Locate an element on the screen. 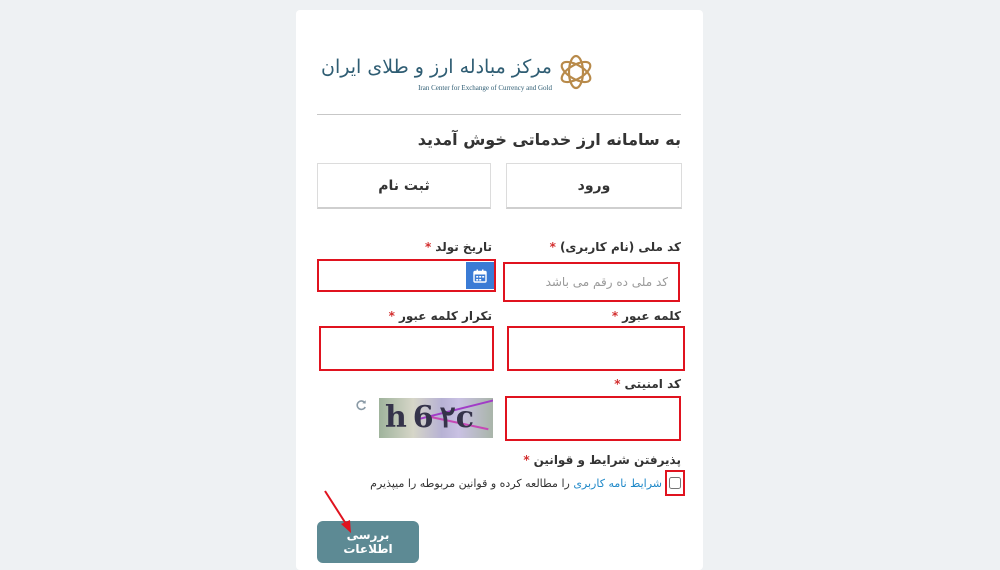 This screenshot has width=1000, height=570. password-repeat-label-text: تکرار کلمه عبور is located at coordinates (445, 316).